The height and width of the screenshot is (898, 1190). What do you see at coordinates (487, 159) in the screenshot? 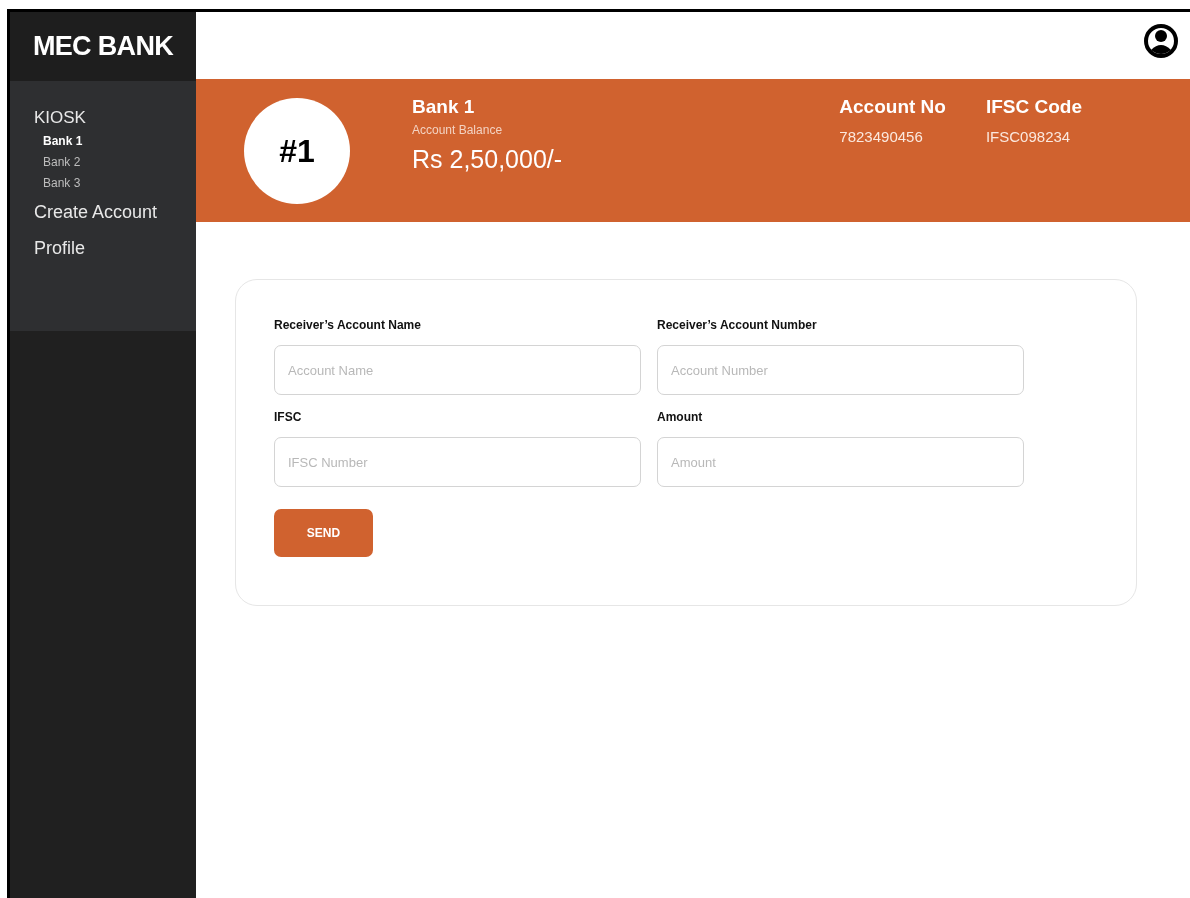
I see `account-balance: Rs 2,50,000/-` at bounding box center [487, 159].